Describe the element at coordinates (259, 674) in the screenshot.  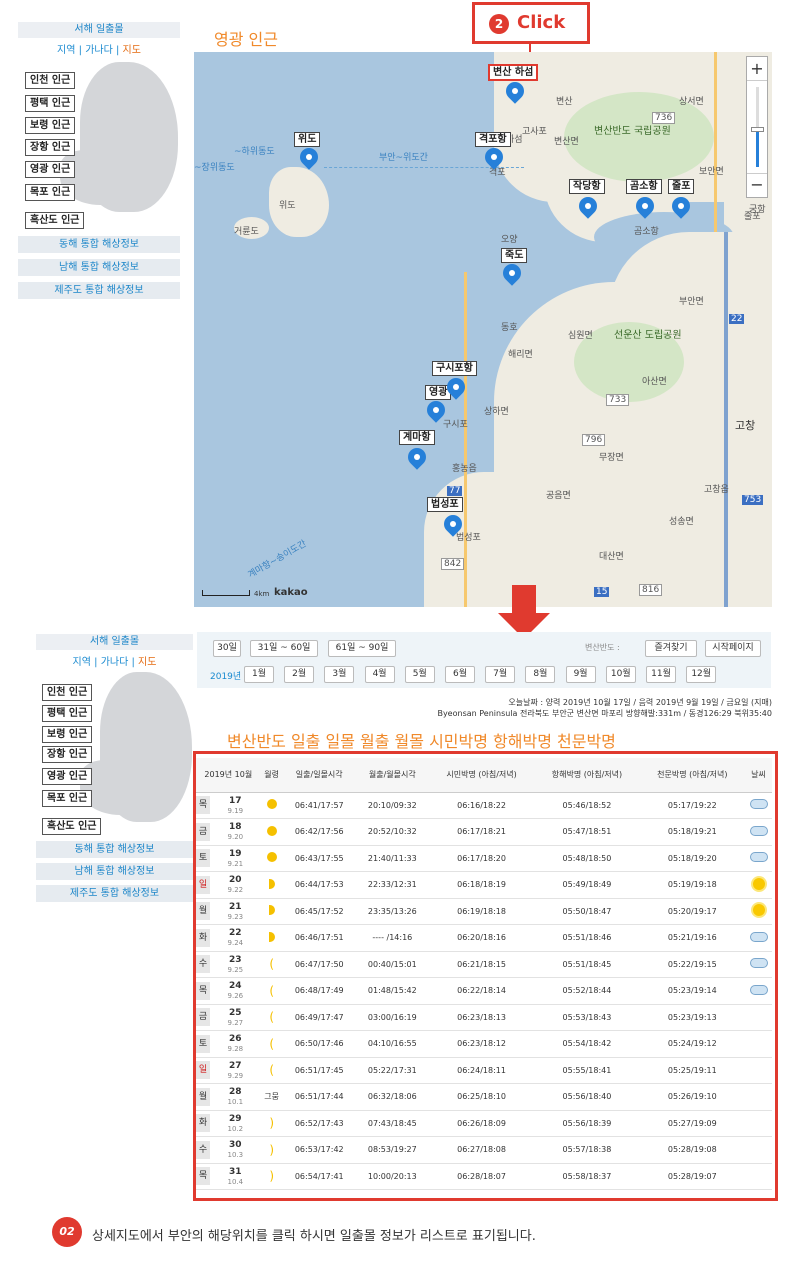
I see `month-tab-1: 1월` at that location.